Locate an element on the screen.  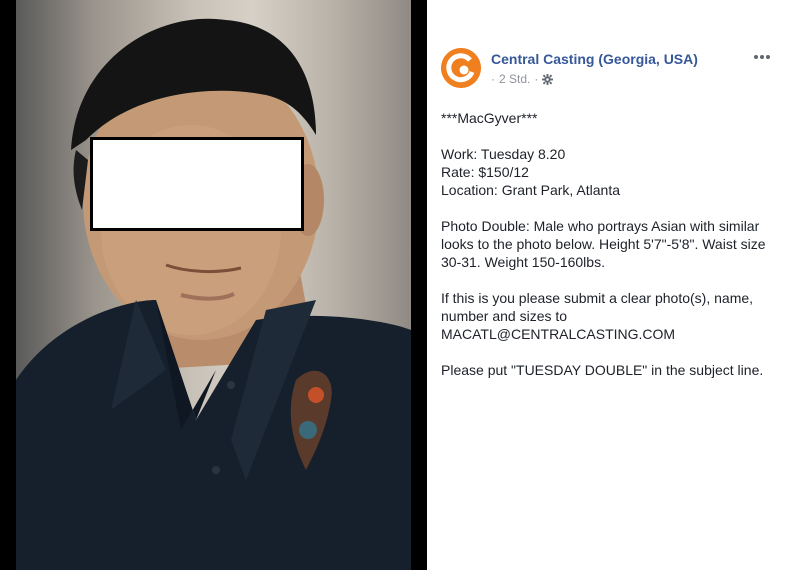
description-line: 30-31. Weight 150-160lbs. is located at coordinates (523, 262).